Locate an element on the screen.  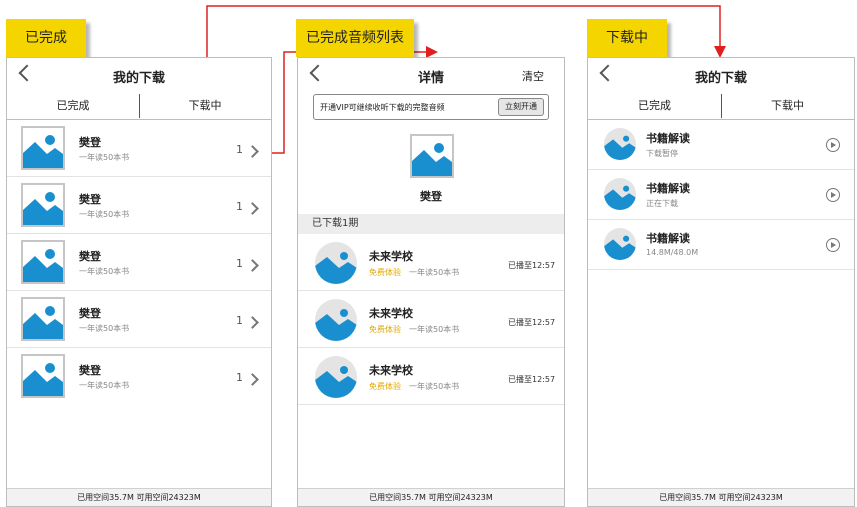
download-status: 下载暂停 is located at coordinates (662, 153).